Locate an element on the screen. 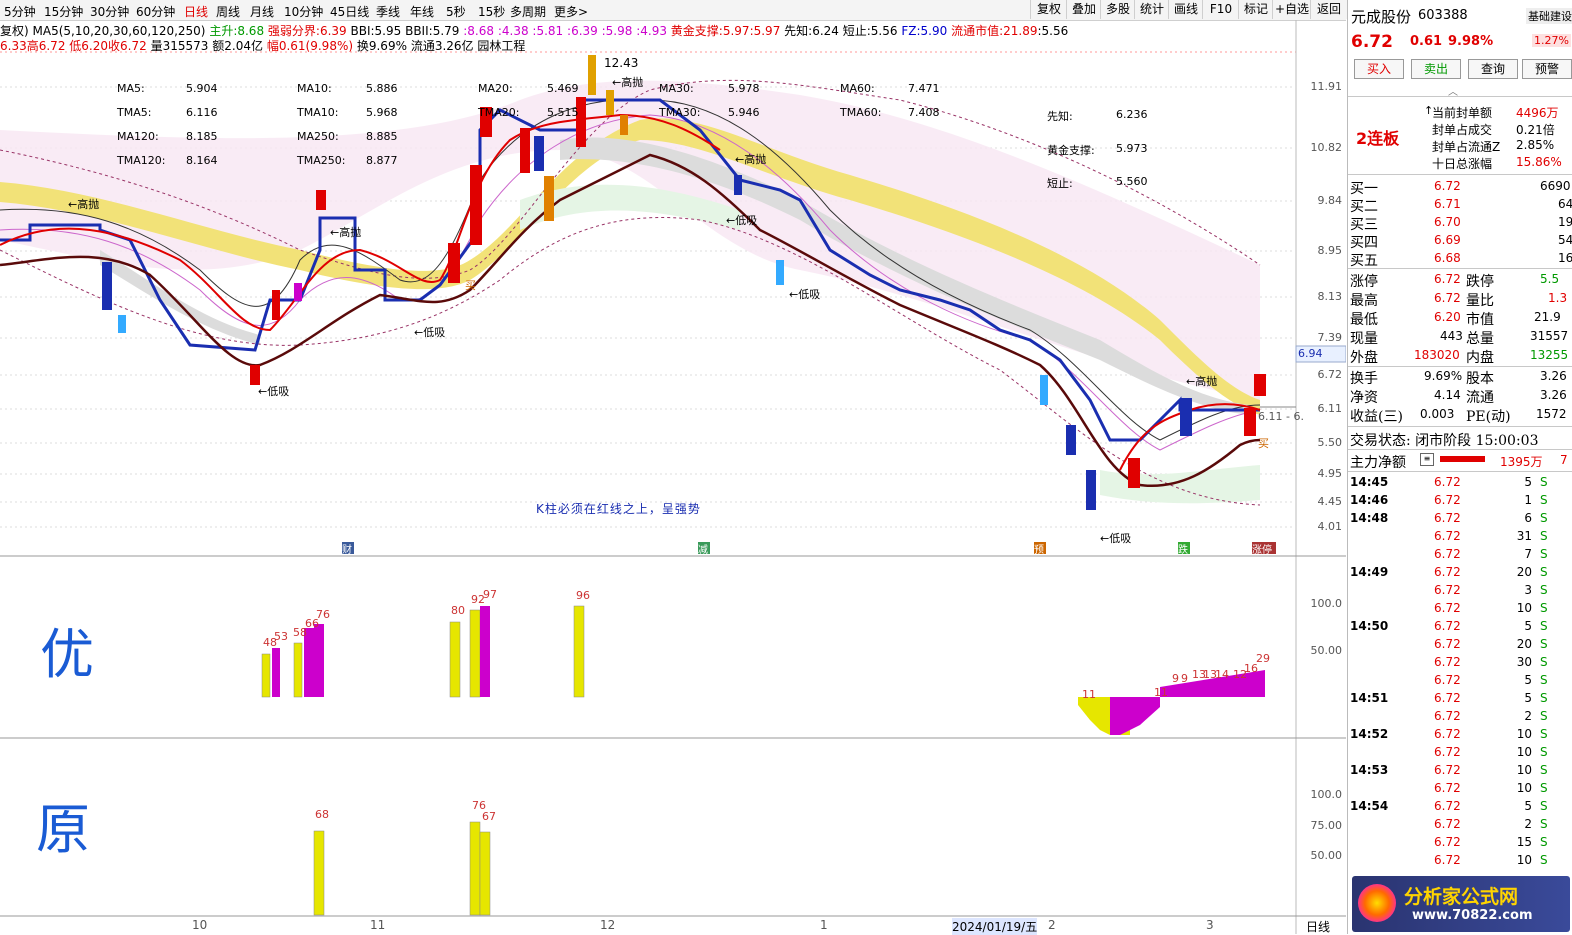 The height and width of the screenshot is (935, 1572). date-cursor: 2024/01/19/五 is located at coordinates (995, 926).